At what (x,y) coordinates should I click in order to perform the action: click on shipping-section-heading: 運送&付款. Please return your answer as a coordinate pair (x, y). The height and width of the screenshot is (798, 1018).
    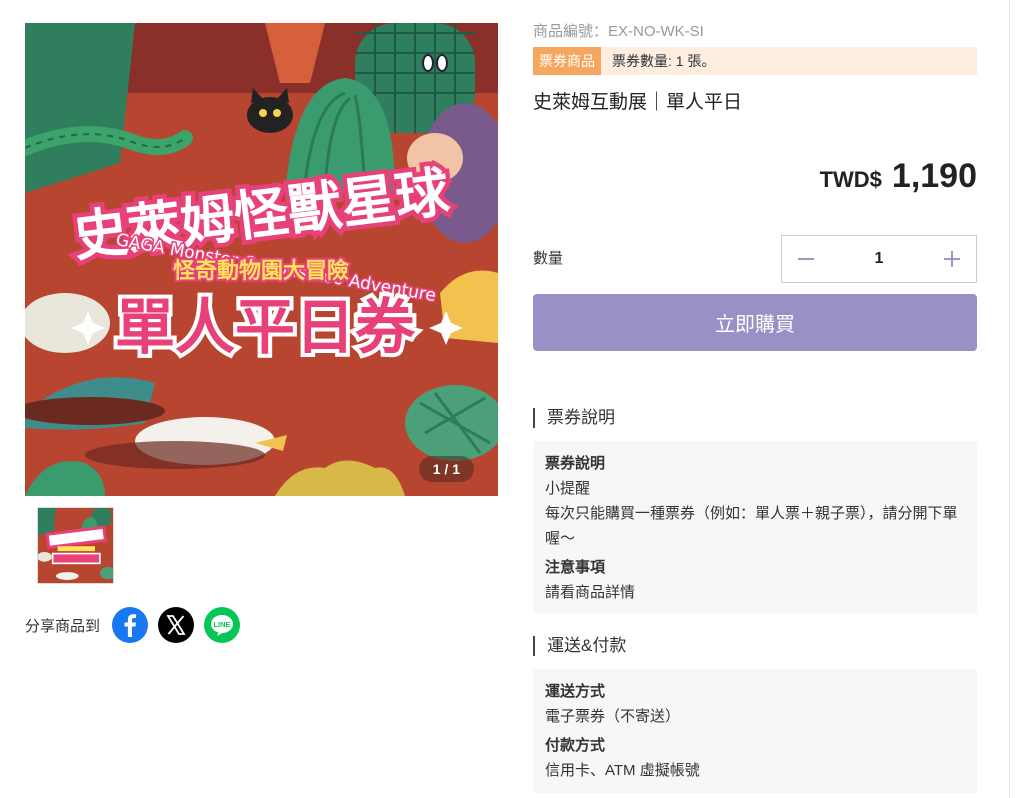
    Looking at the image, I should click on (762, 646).